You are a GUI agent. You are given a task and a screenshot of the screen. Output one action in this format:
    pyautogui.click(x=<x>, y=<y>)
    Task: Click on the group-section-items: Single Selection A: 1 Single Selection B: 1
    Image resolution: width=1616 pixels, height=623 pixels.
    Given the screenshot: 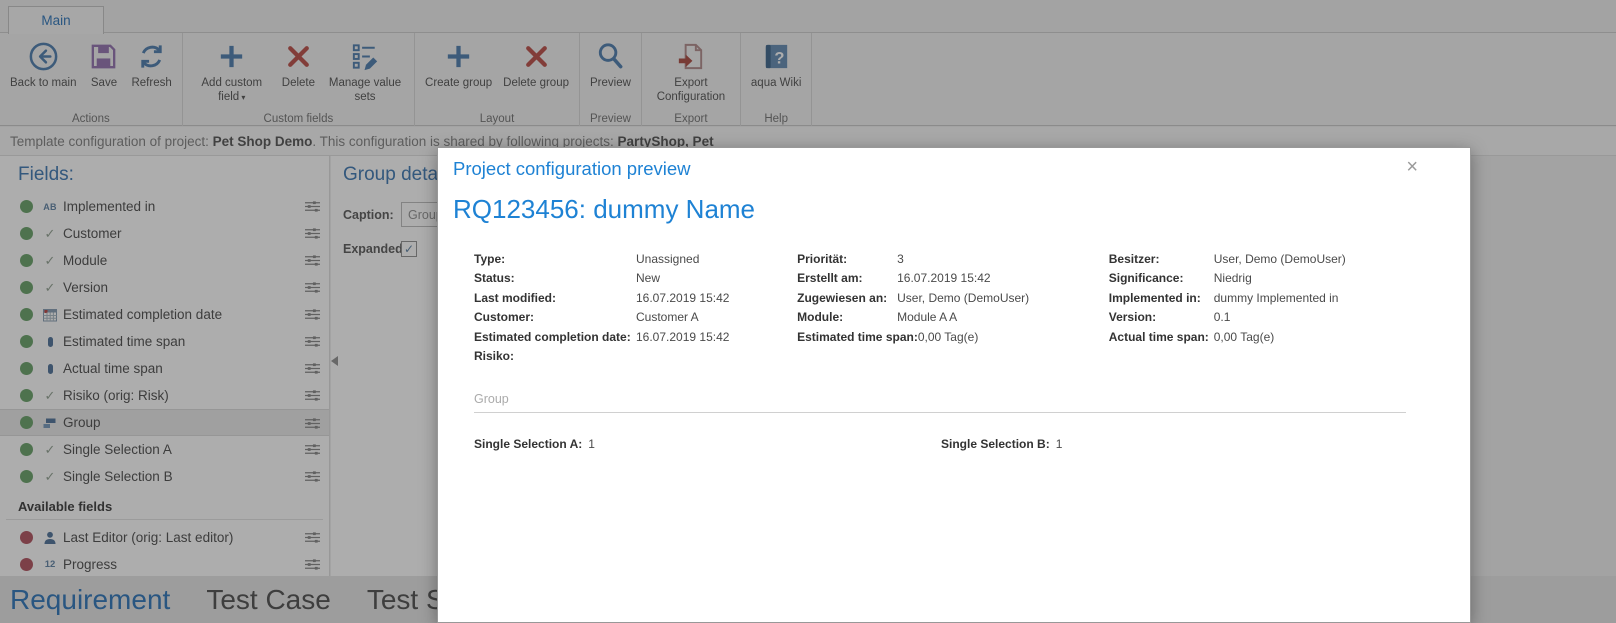 What is the action you would take?
    pyautogui.click(x=940, y=444)
    